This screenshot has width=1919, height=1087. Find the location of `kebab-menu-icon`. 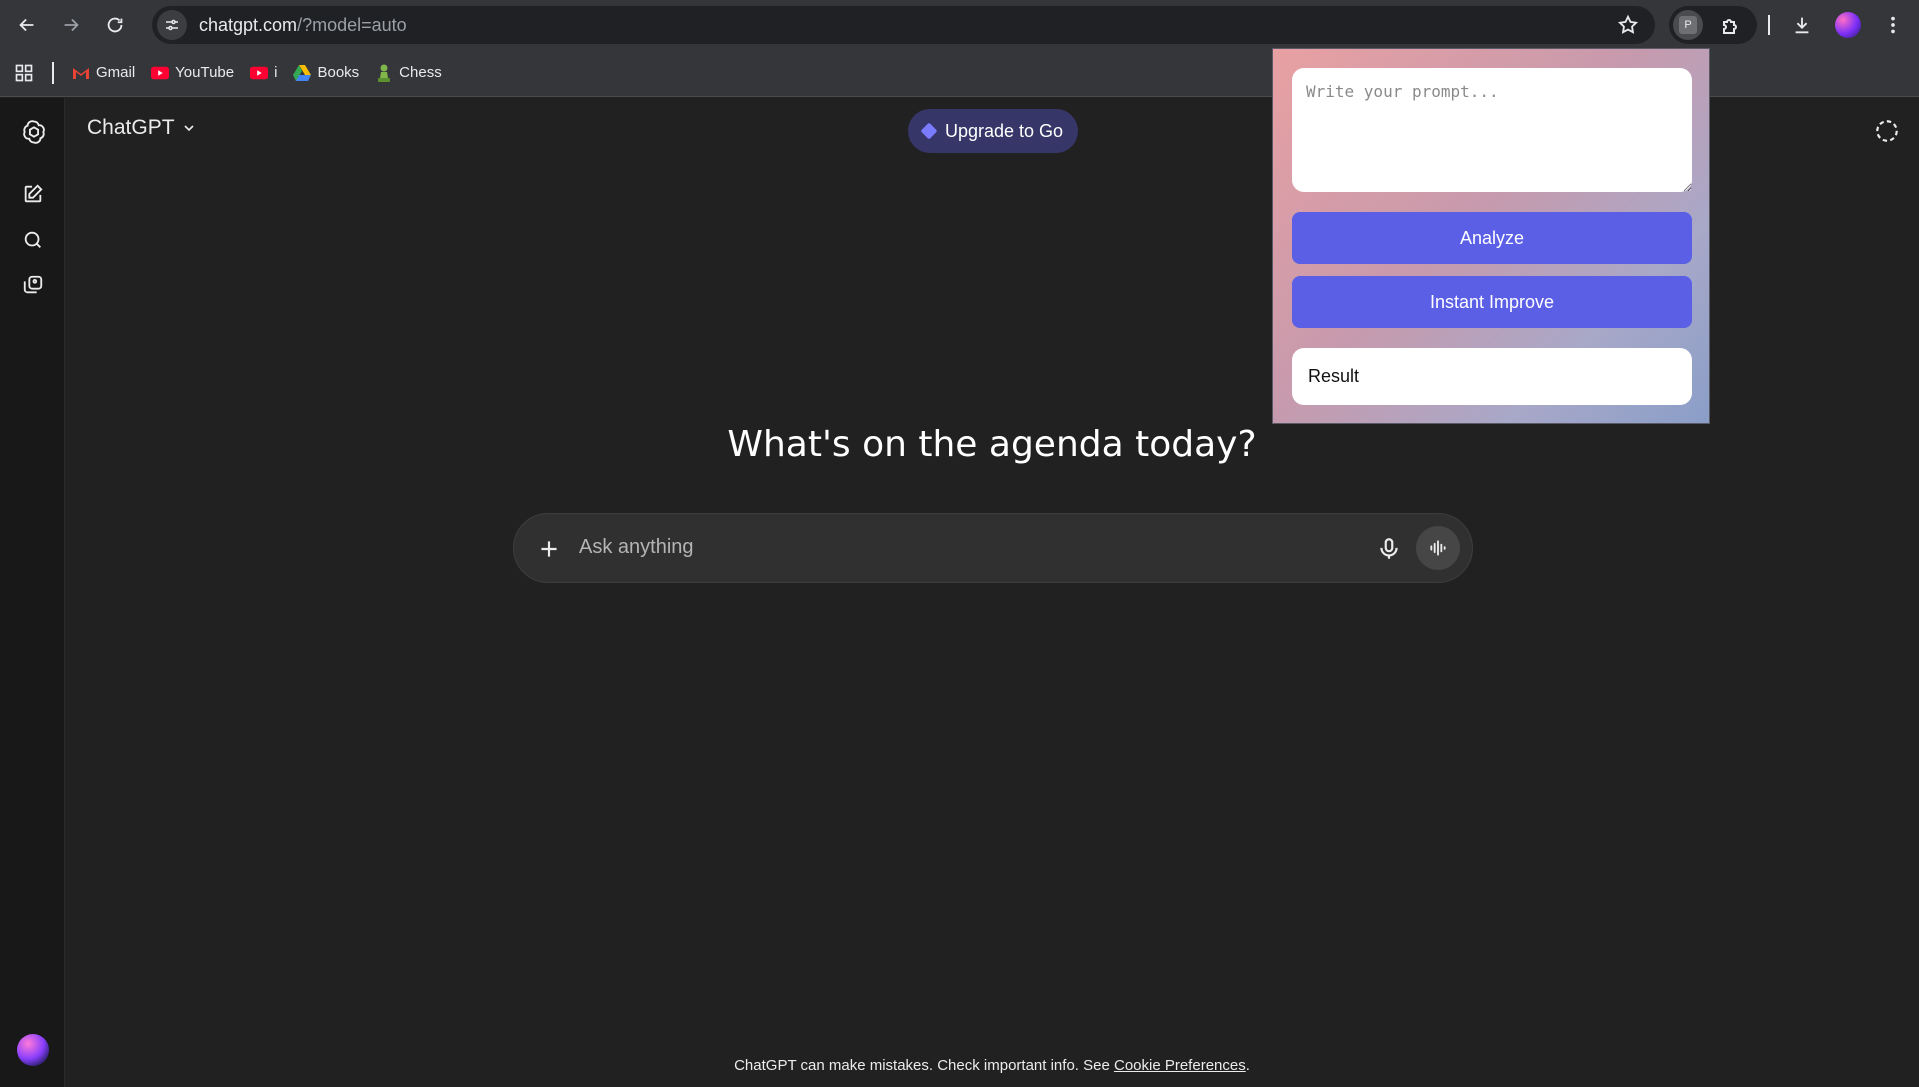

kebab-menu-icon is located at coordinates (1893, 25).